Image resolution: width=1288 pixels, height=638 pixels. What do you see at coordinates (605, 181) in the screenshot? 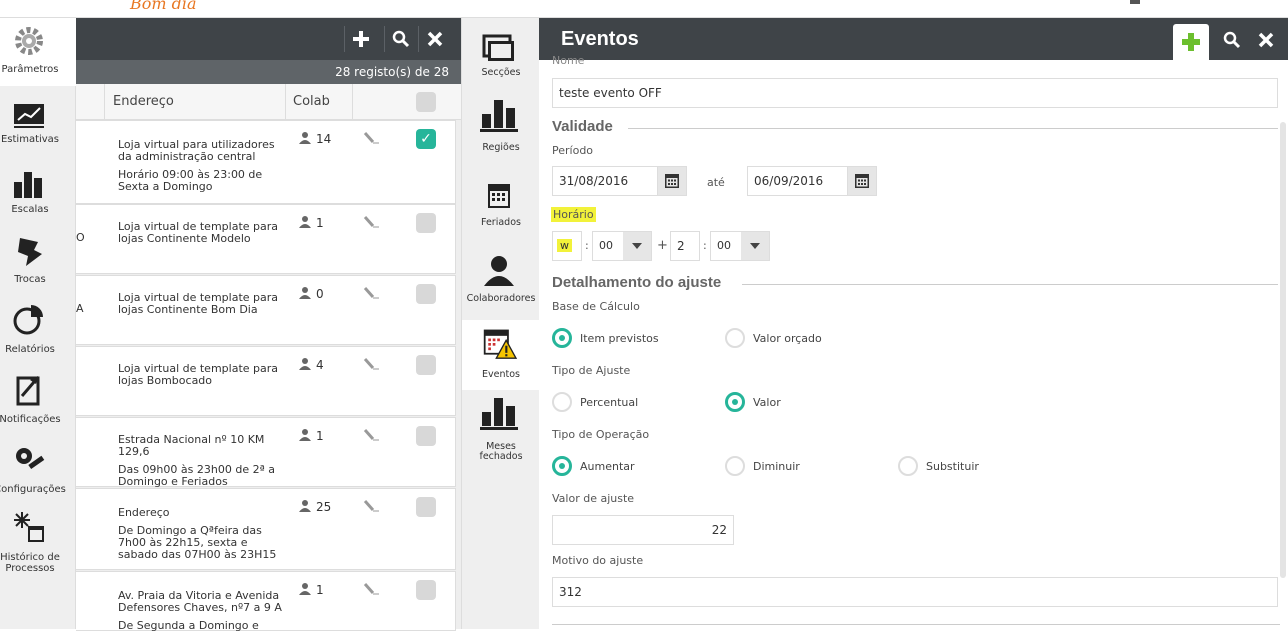
I see `date-from-field: 31/08/2016` at bounding box center [605, 181].